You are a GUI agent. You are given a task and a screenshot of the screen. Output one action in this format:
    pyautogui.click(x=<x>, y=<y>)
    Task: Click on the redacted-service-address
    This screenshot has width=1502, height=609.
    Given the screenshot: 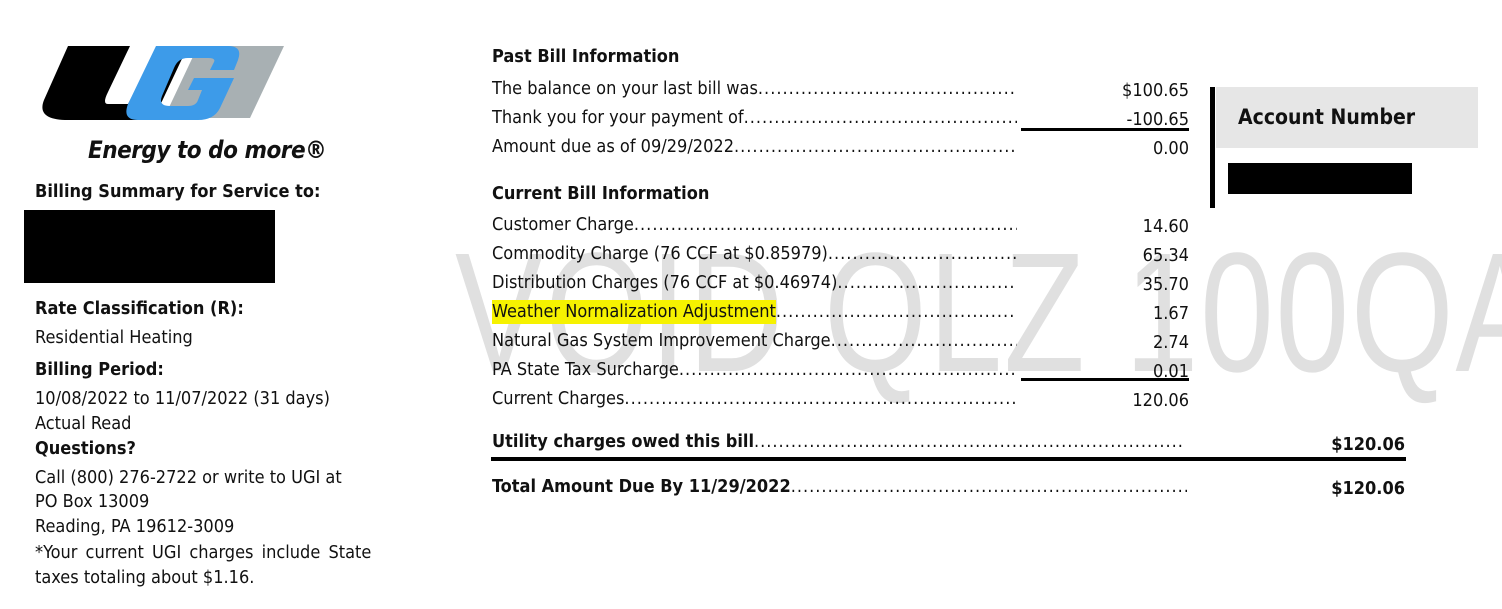 What is the action you would take?
    pyautogui.click(x=149, y=246)
    